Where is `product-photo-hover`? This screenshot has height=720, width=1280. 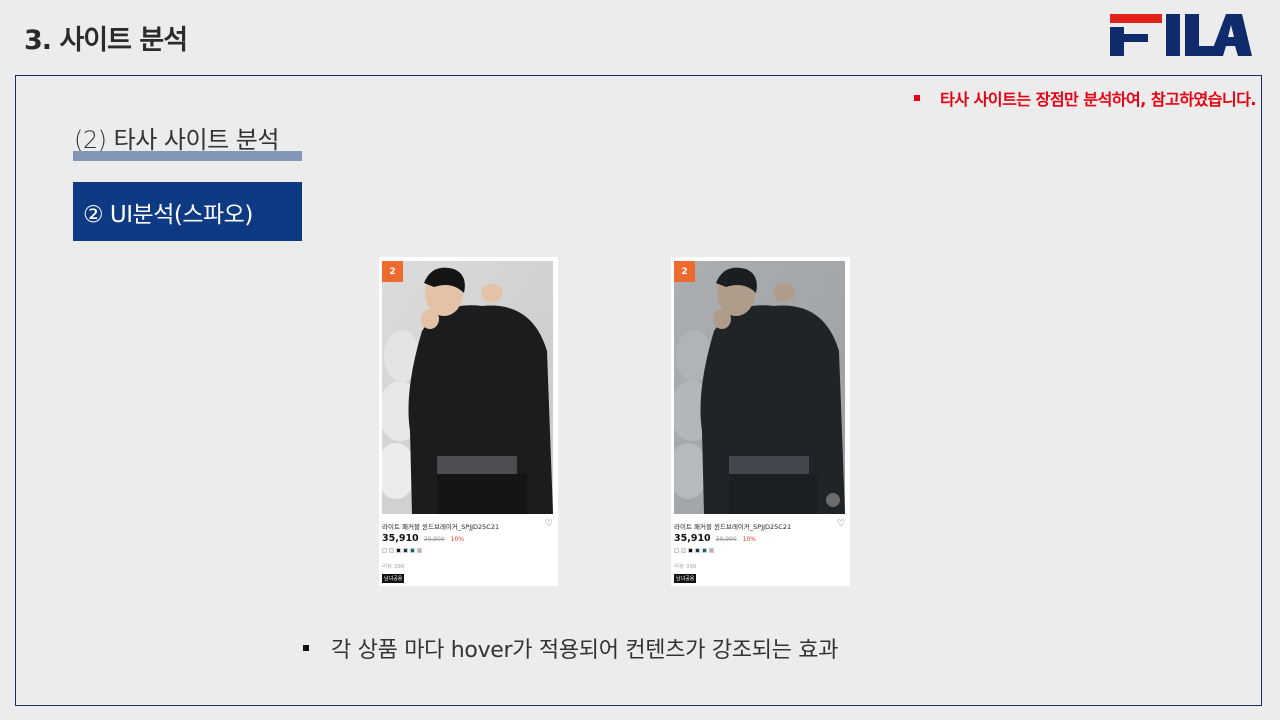 product-photo-hover is located at coordinates (759, 387).